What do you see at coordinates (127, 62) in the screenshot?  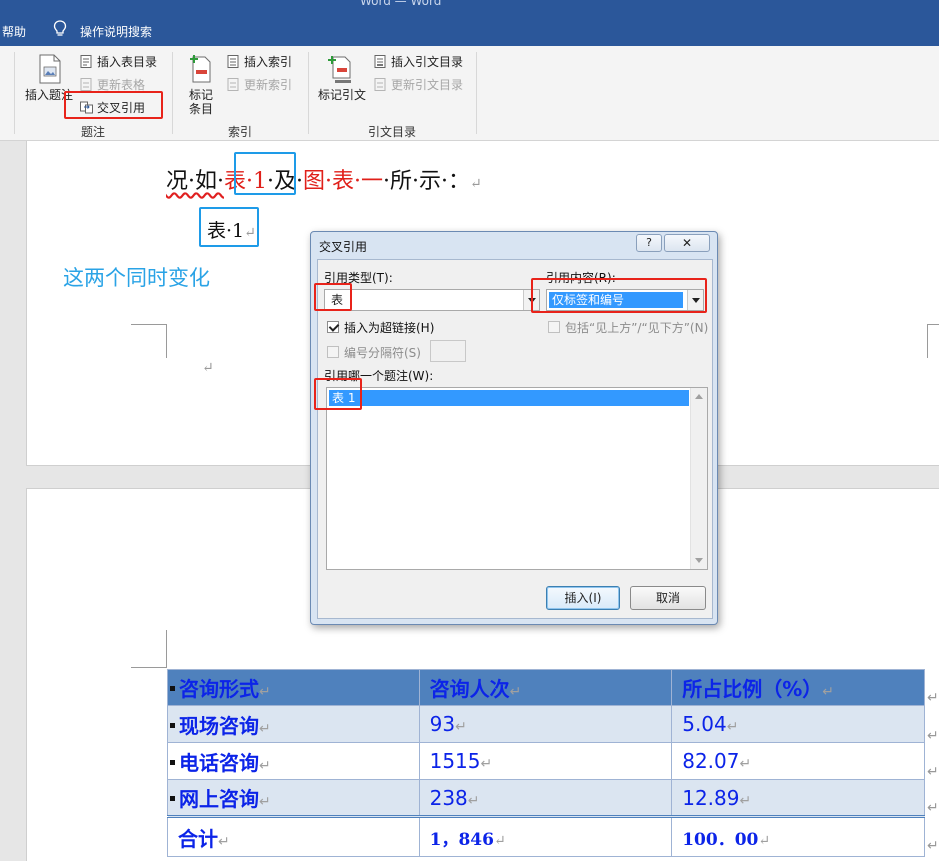 I see `insert-table-of-figures-label: 插入表目录` at bounding box center [127, 62].